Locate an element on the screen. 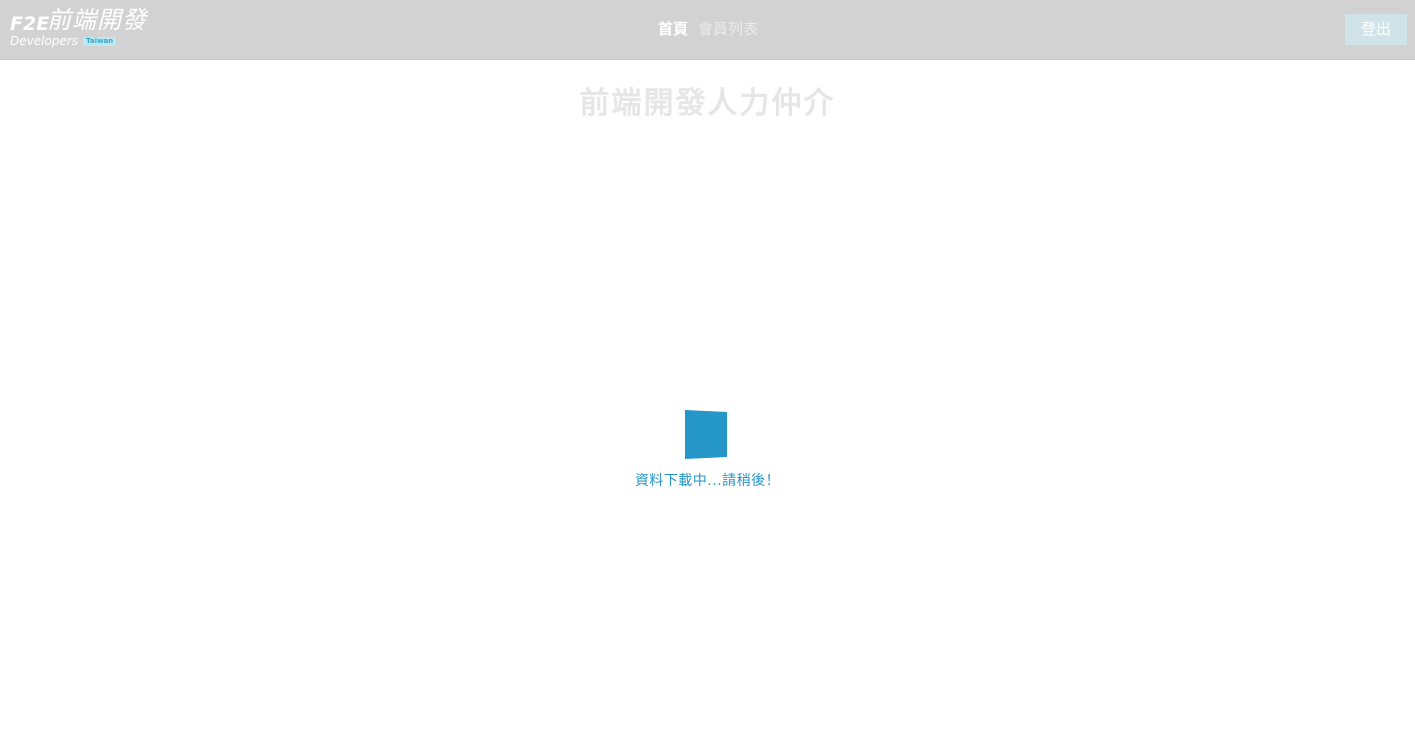  top-navbar: F2E 前端開發 Developers Taiwan 首頁 會員列表 登出 is located at coordinates (707, 30).